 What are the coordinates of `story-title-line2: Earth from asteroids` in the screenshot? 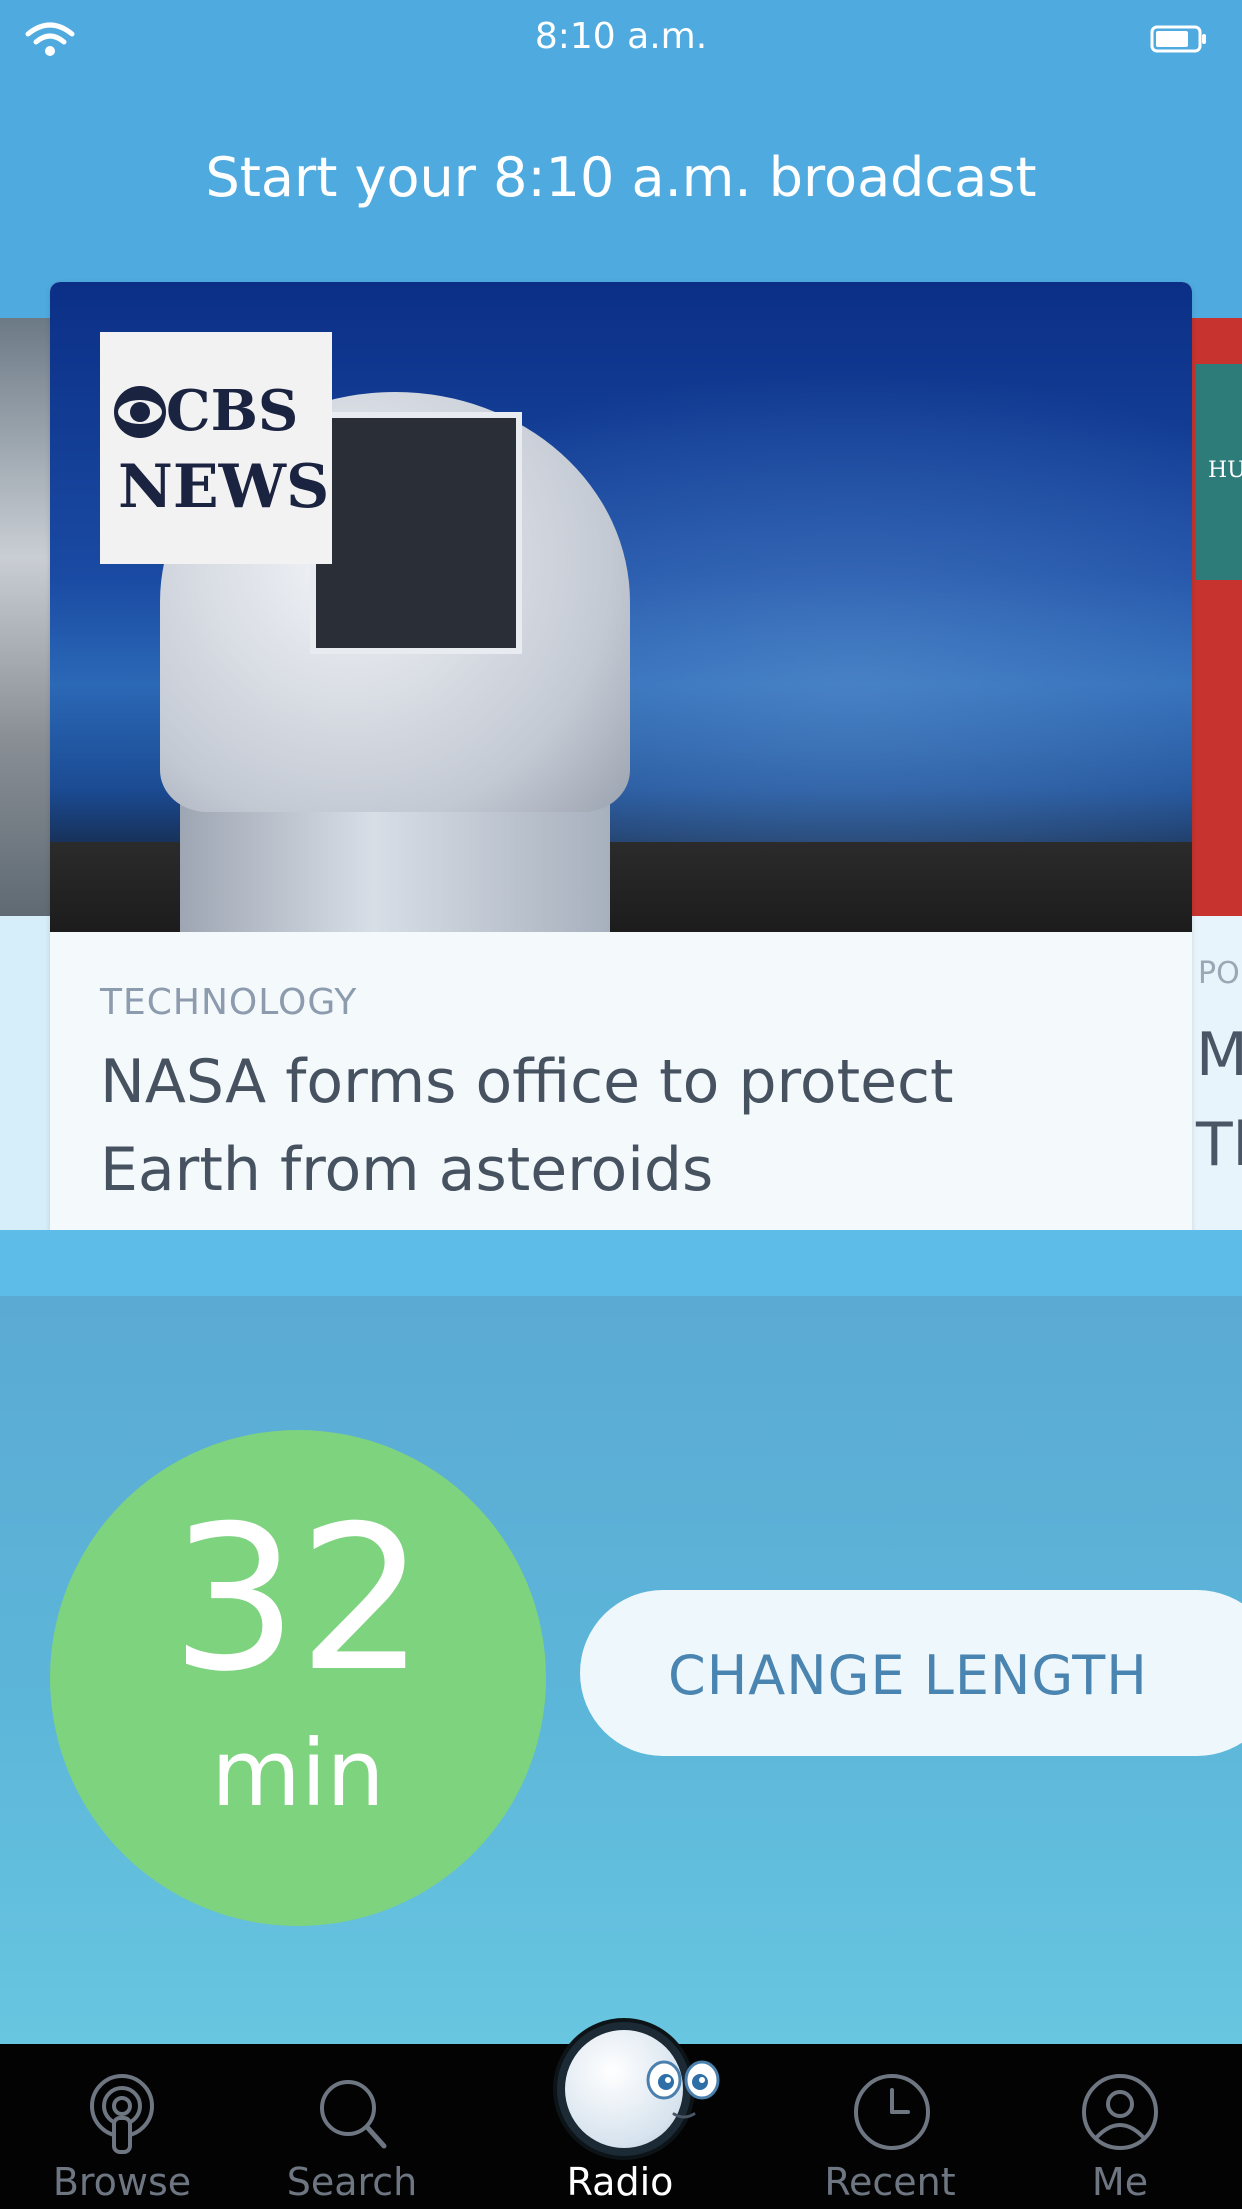 It's located at (407, 1170).